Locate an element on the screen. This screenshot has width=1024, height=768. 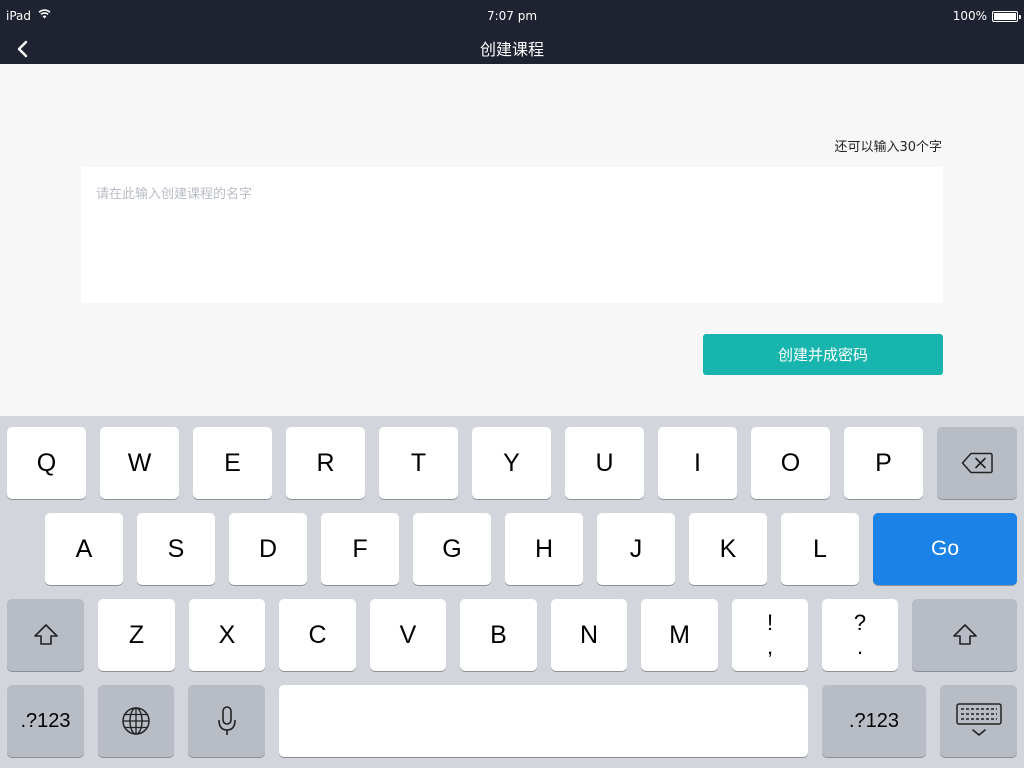
battery-percent: 100% is located at coordinates (969, 16).